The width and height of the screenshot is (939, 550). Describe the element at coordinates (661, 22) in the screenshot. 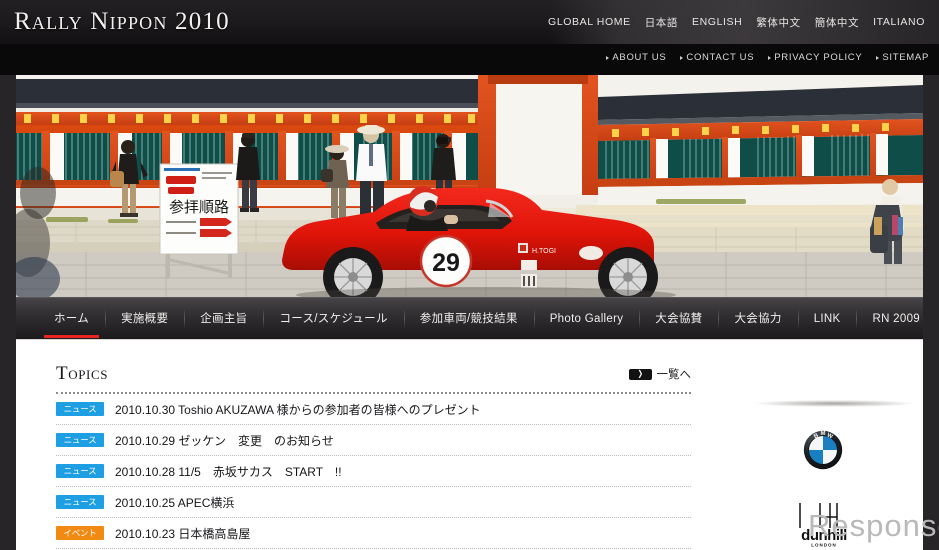

I see `lang-link-japanese: 日本語` at that location.